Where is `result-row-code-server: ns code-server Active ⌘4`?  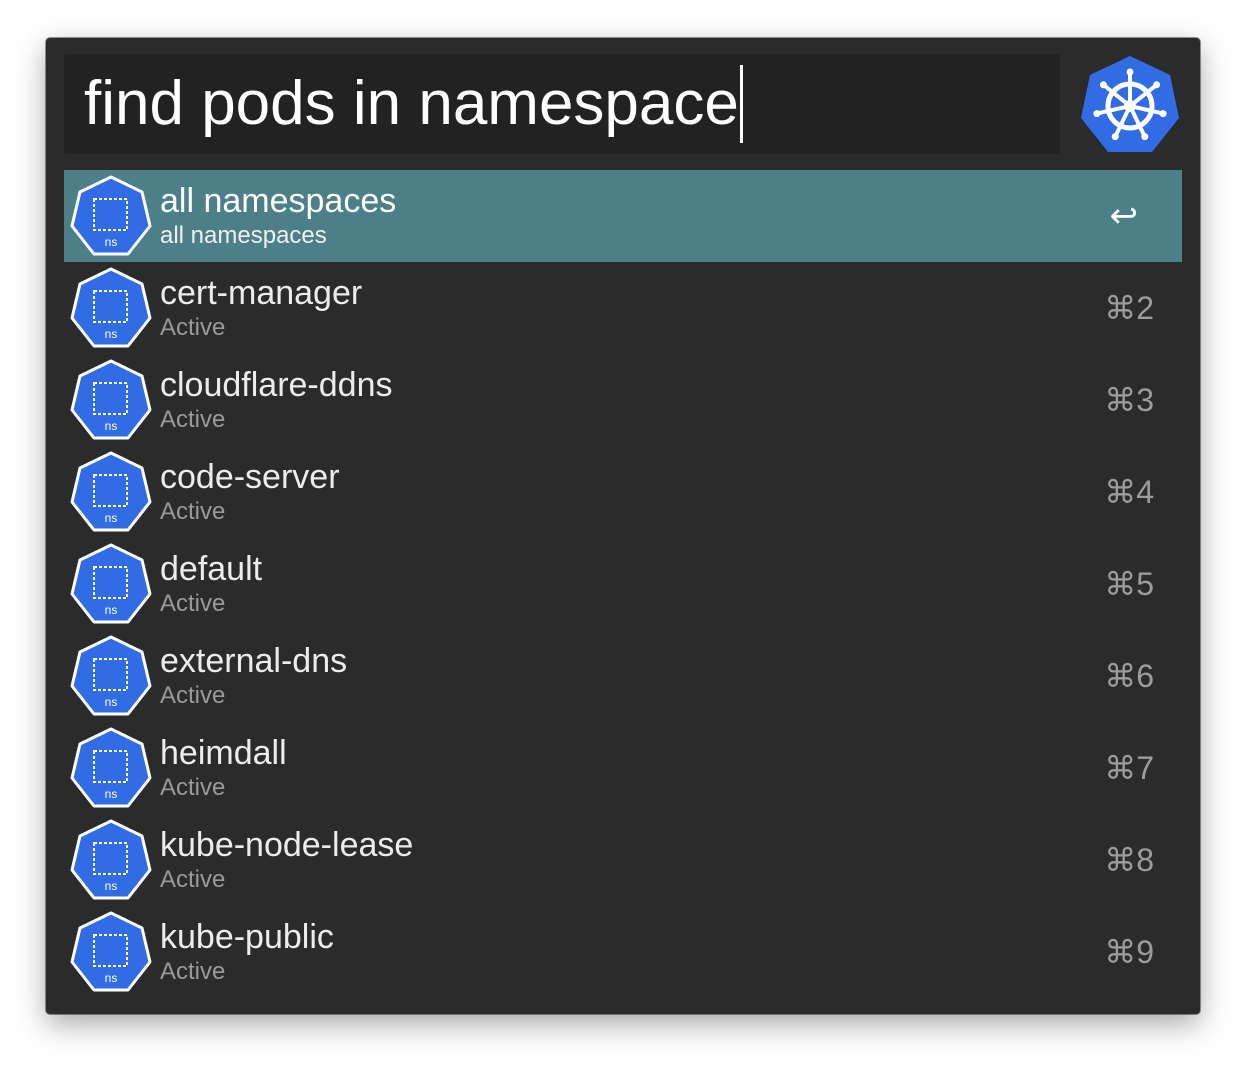
result-row-code-server: ns code-server Active ⌘4 is located at coordinates (623, 492).